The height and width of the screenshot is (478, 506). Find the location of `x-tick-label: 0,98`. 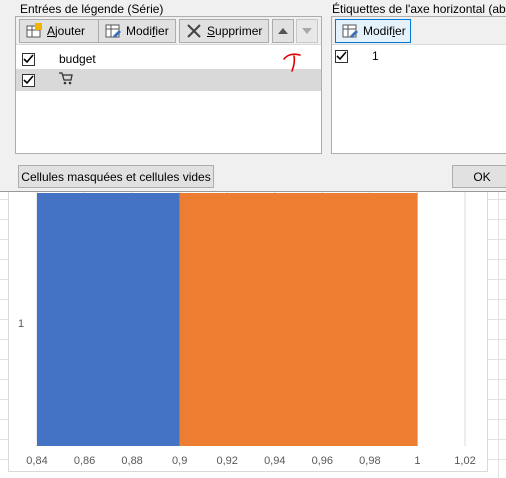

x-tick-label: 0,98 is located at coordinates (369, 461).